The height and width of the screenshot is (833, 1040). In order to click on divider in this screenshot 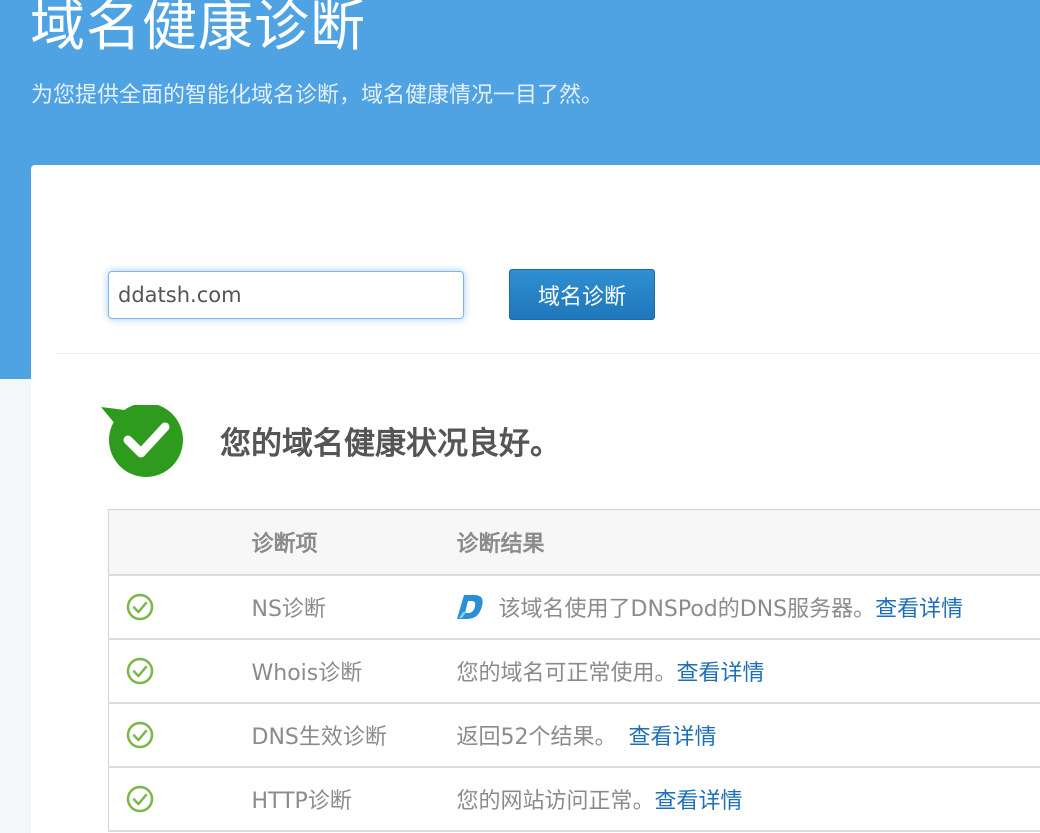, I will do `click(548, 353)`.